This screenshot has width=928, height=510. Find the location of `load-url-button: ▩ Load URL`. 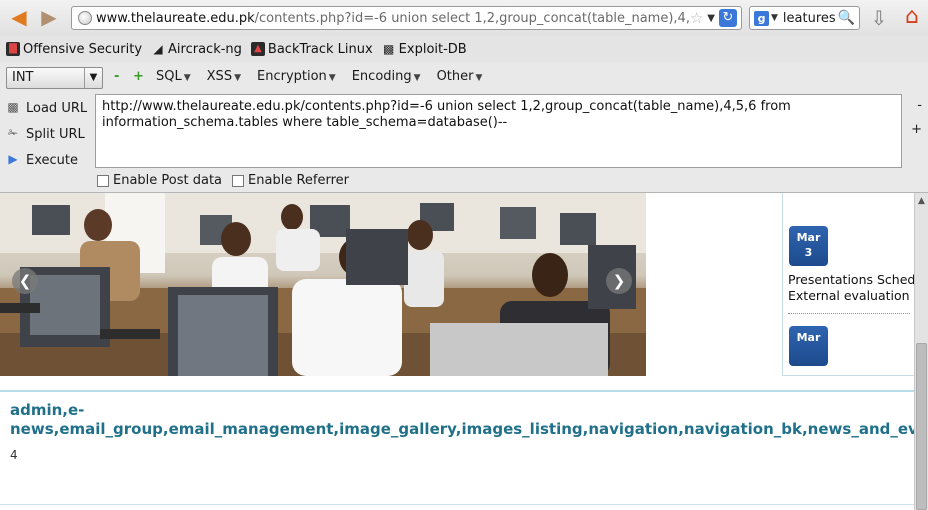

load-url-button: ▩ Load URL is located at coordinates (46, 108).